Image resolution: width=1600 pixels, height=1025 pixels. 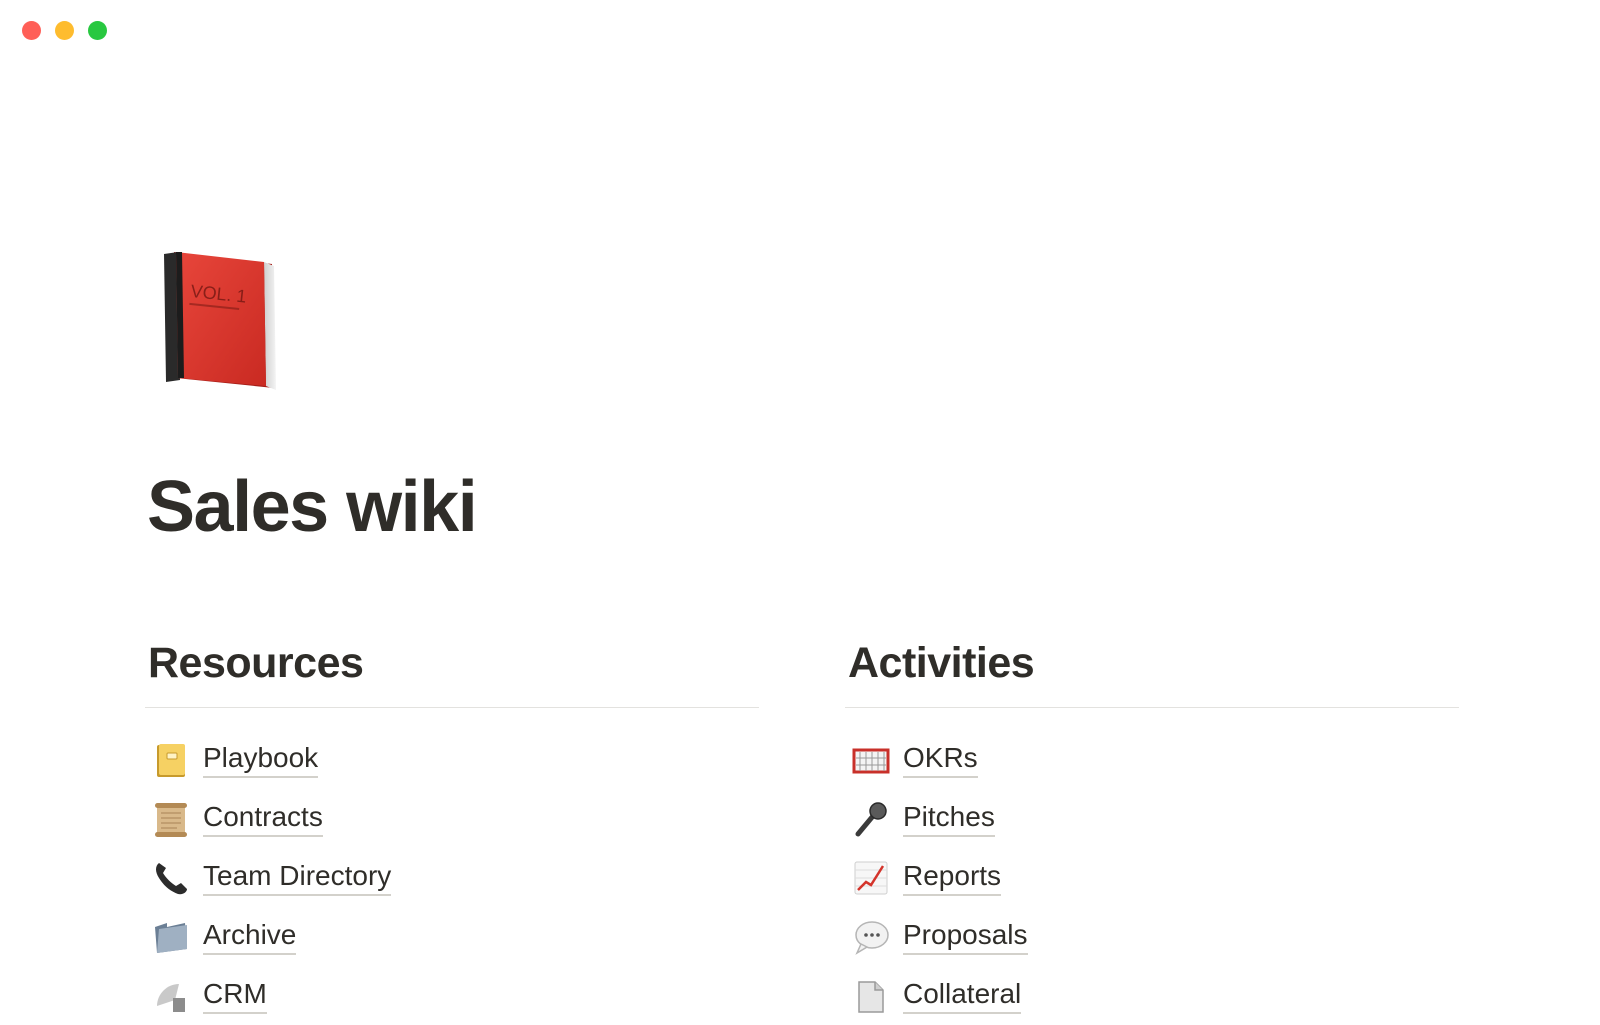 I want to click on maximize-window-button, so click(x=97, y=30).